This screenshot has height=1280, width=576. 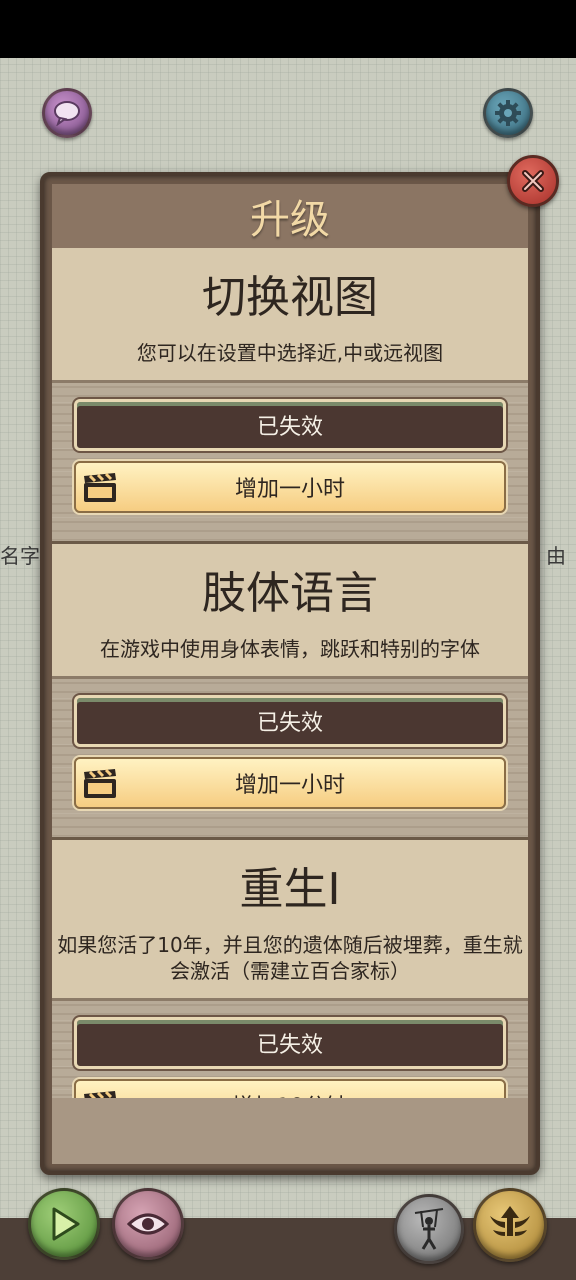 What do you see at coordinates (290, 1093) in the screenshot?
I see `add-minutes-label: 增加10分钟` at bounding box center [290, 1093].